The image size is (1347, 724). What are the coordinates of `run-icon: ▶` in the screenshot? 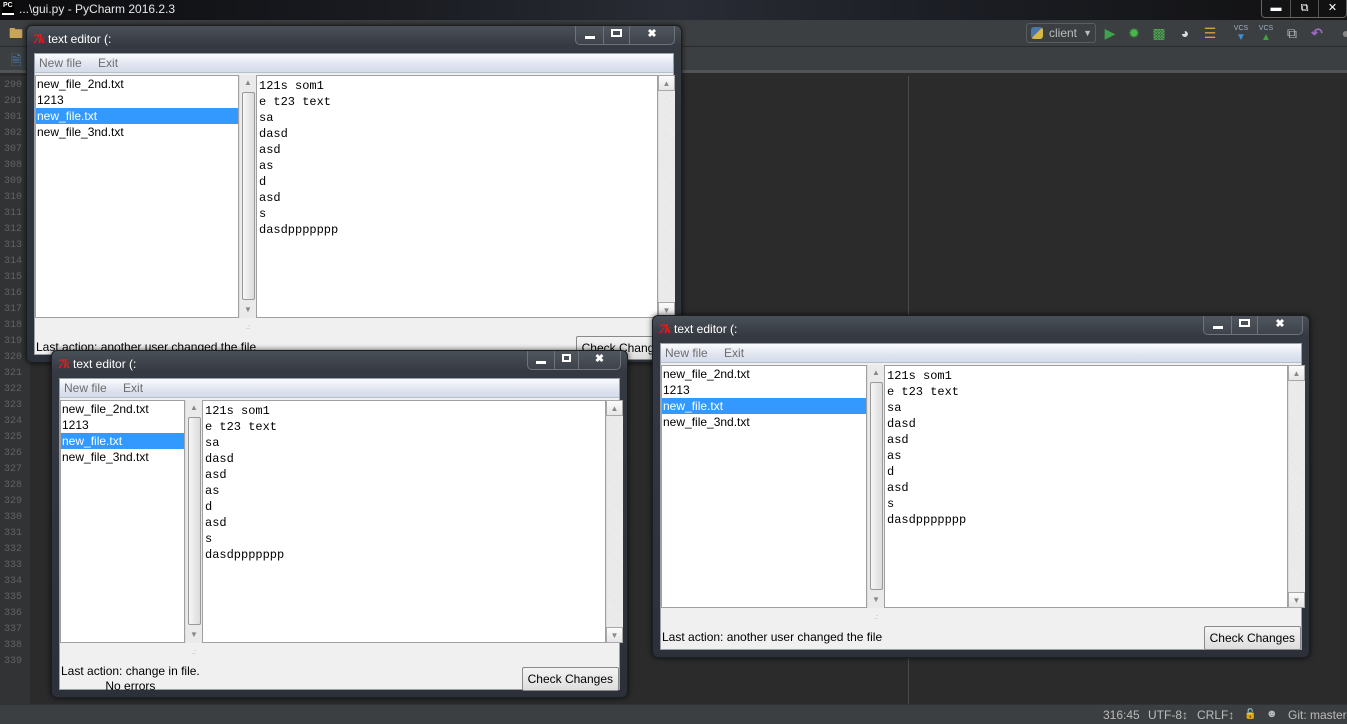 It's located at (1110, 33).